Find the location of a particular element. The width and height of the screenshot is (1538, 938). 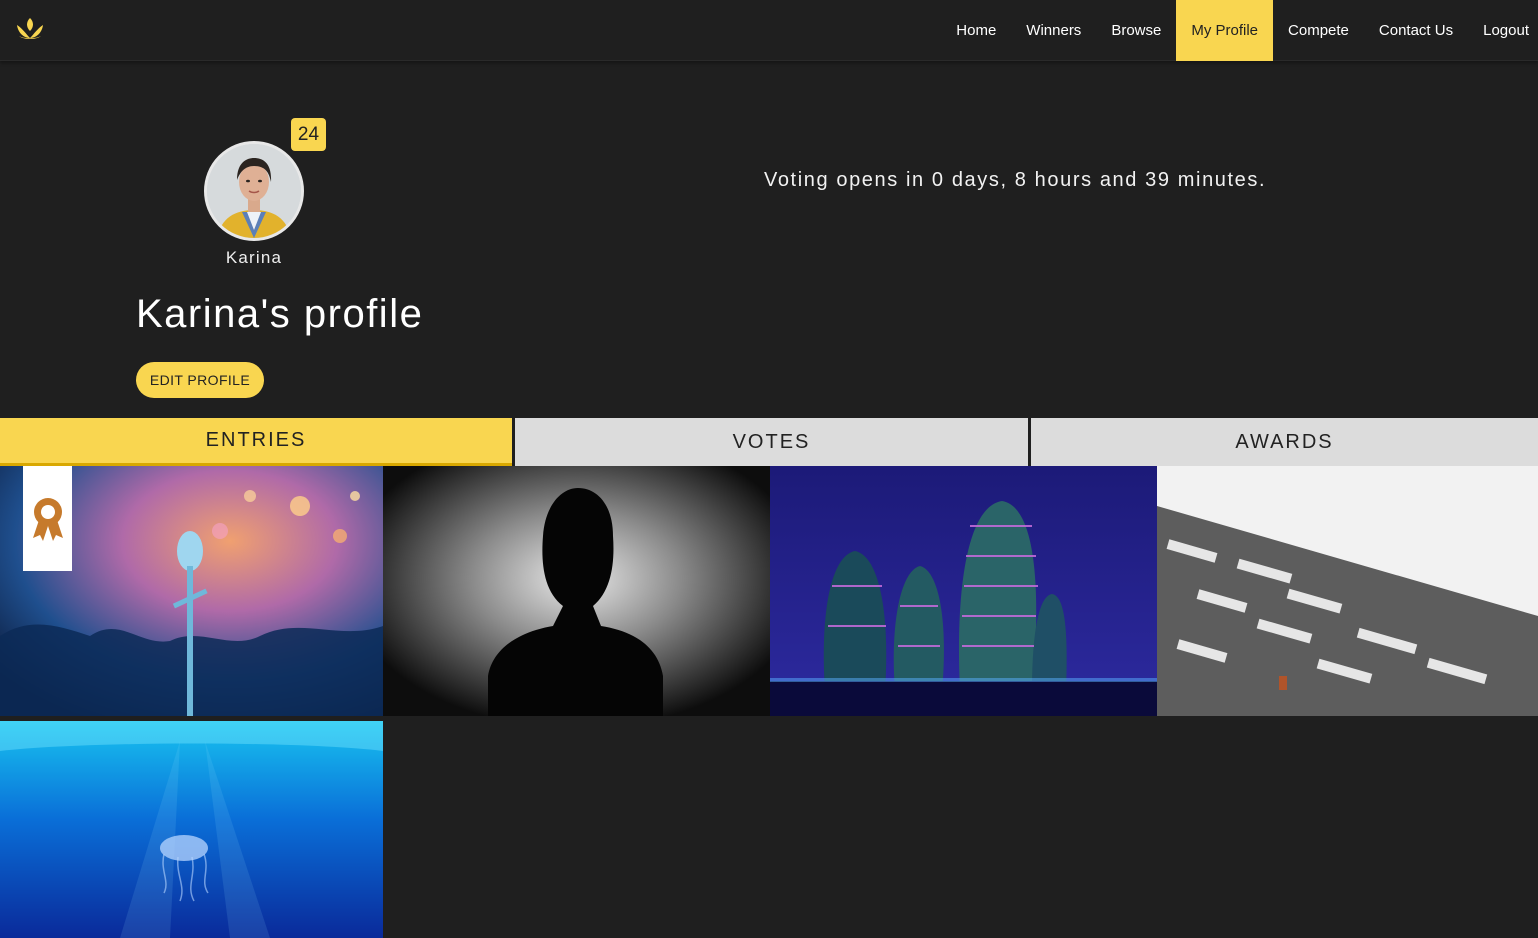

tab-entries: ENTRIES is located at coordinates (256, 442).